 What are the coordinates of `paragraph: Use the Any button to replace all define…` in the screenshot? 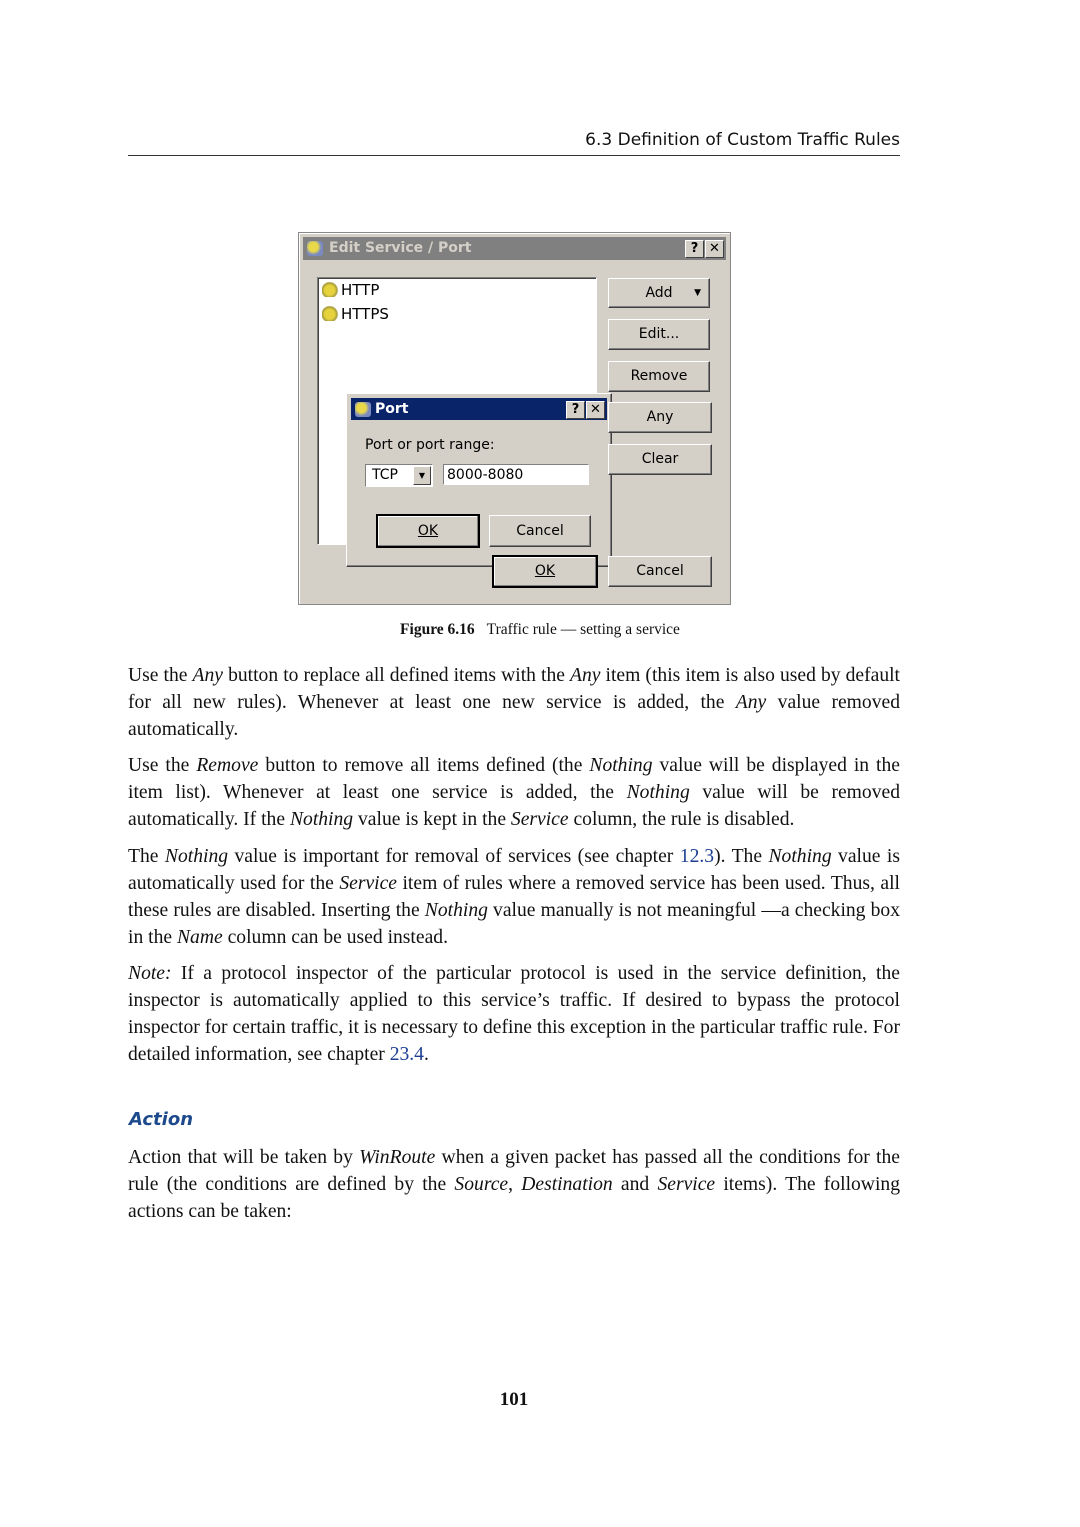 It's located at (514, 702).